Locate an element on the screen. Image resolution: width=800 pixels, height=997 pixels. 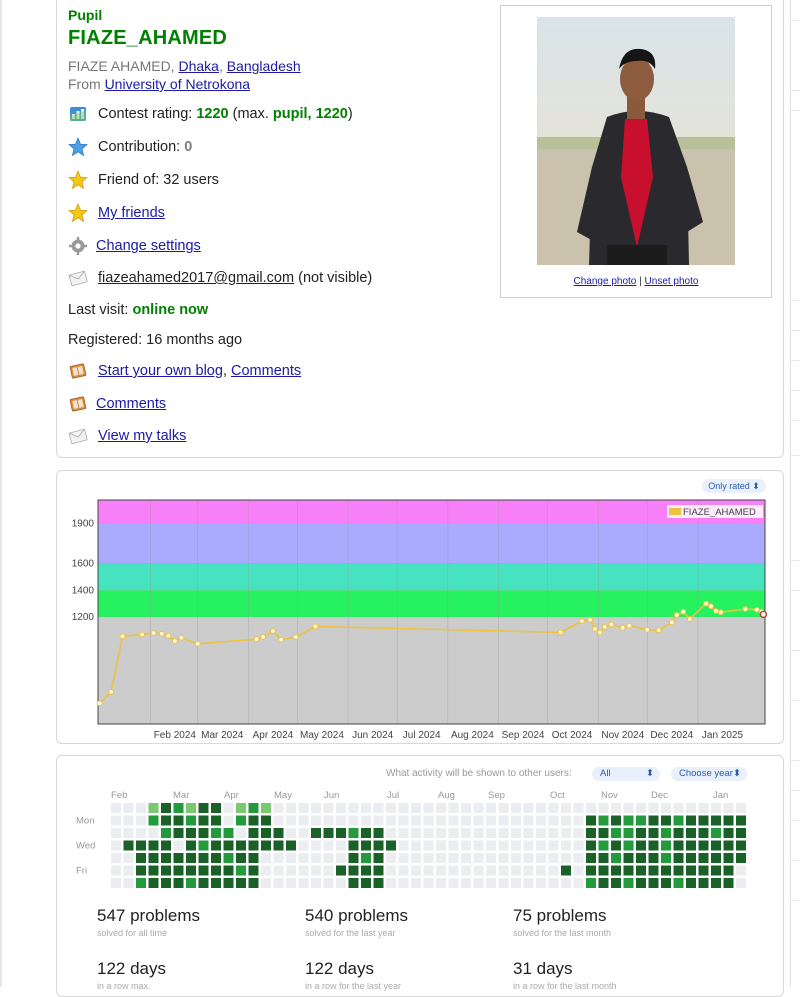
start-blog-link: Start your own blog is located at coordinates (160, 371).